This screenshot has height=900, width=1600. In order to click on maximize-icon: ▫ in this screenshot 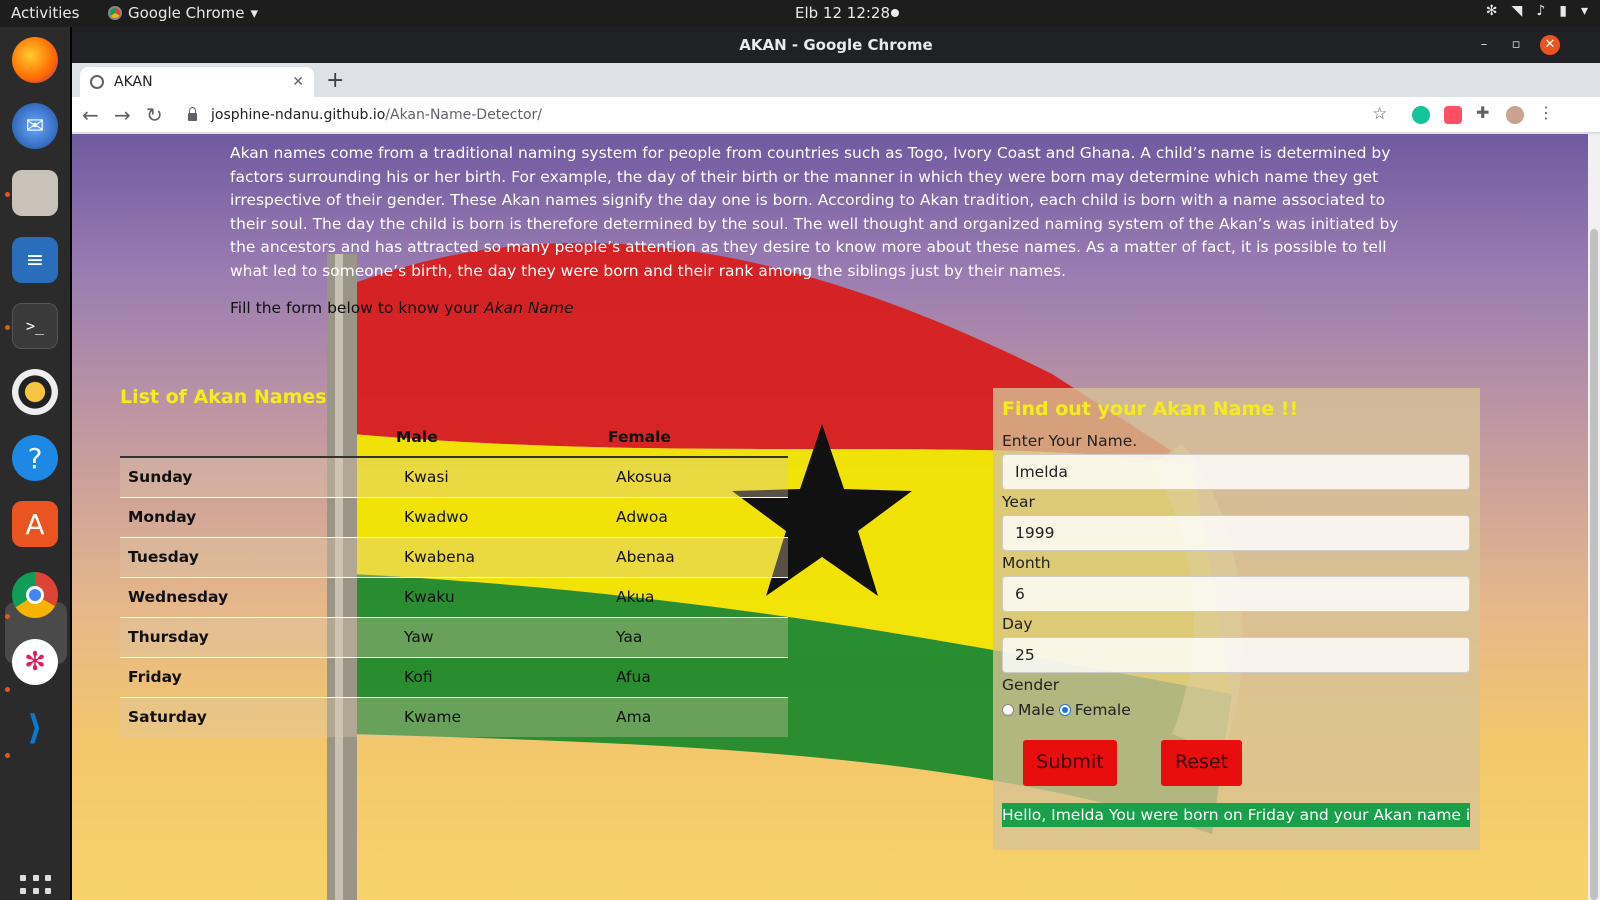, I will do `click(1516, 45)`.